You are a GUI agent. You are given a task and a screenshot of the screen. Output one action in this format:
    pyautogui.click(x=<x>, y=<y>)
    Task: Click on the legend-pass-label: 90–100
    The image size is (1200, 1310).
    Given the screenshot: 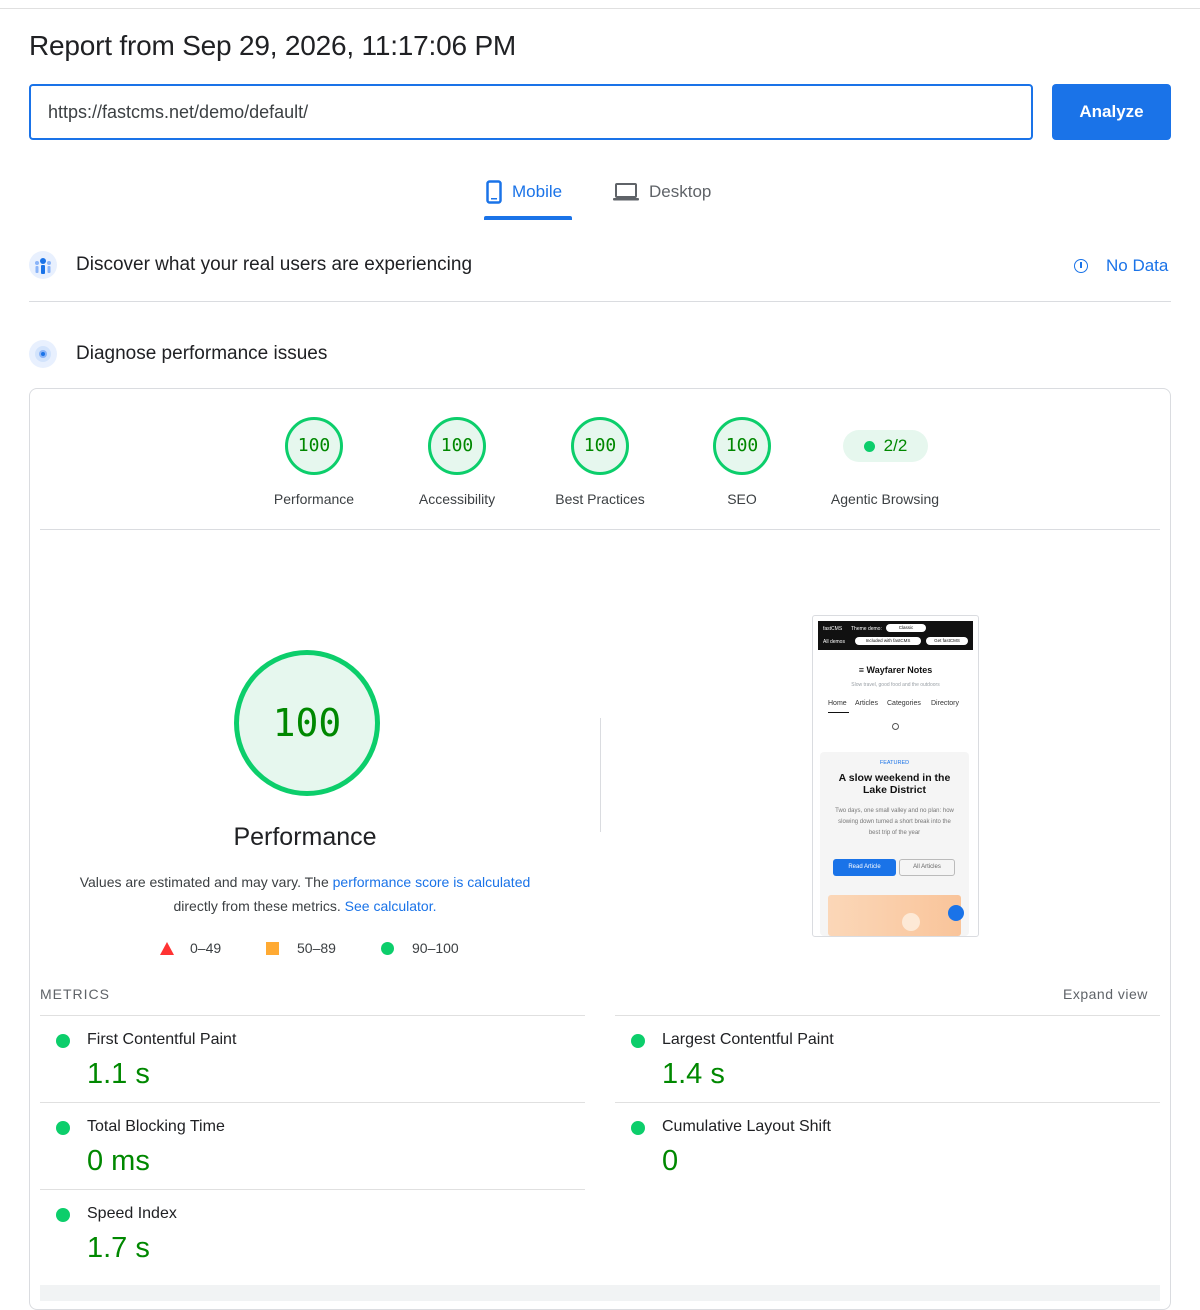 What is the action you would take?
    pyautogui.click(x=435, y=948)
    